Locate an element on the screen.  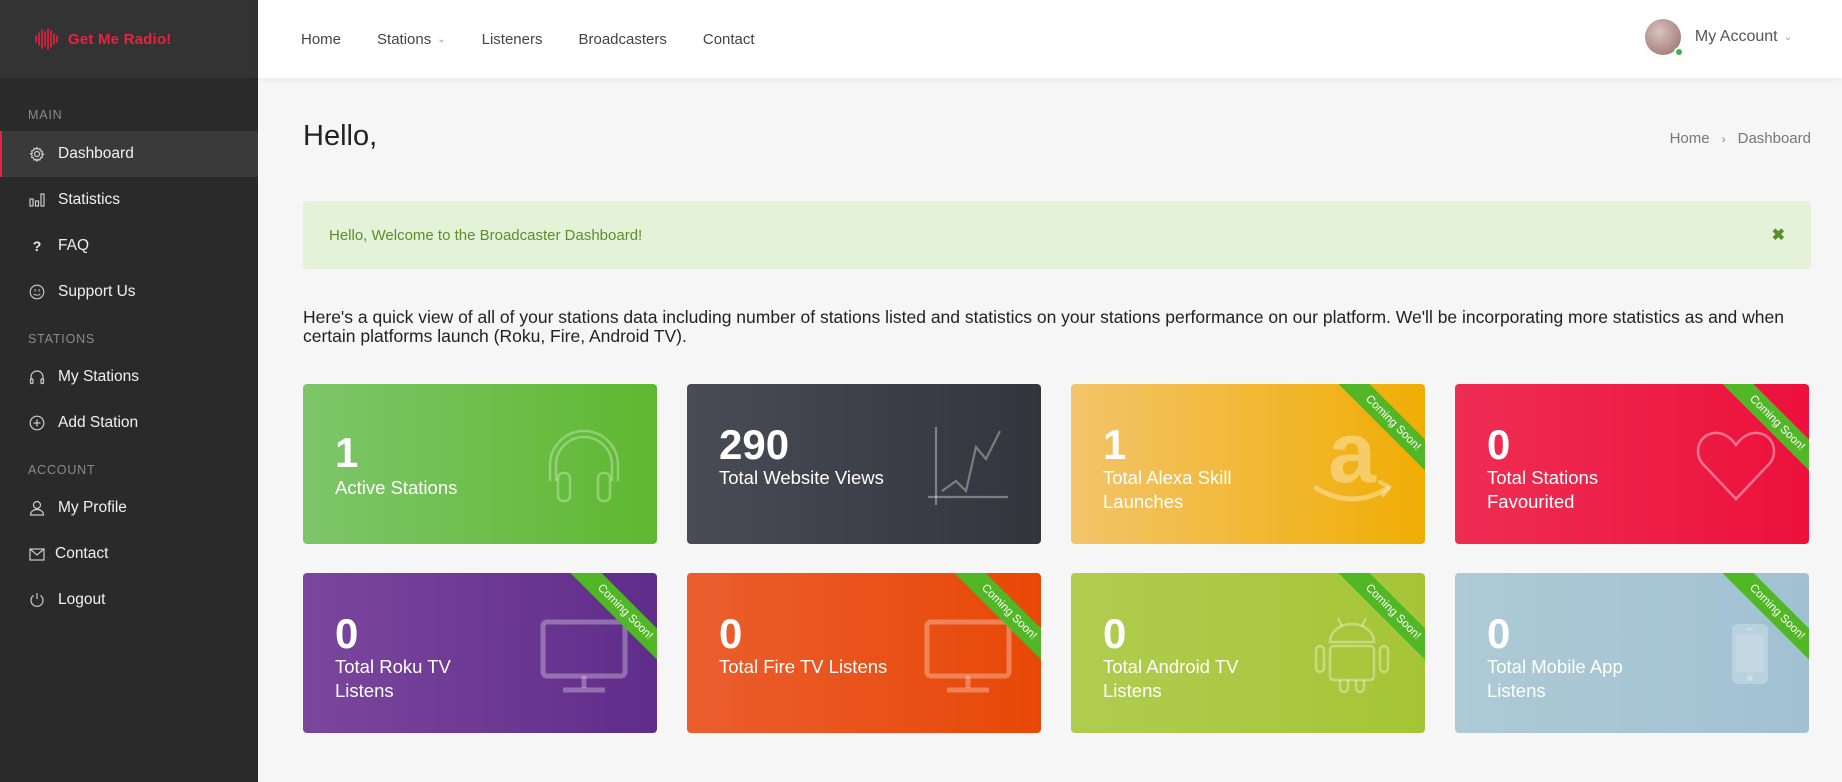
nav-broadcasters-label: Broadcasters is located at coordinates (622, 39).